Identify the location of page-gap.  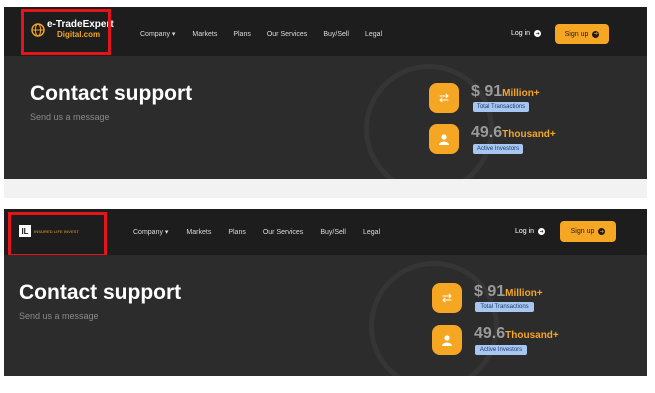
(325, 188).